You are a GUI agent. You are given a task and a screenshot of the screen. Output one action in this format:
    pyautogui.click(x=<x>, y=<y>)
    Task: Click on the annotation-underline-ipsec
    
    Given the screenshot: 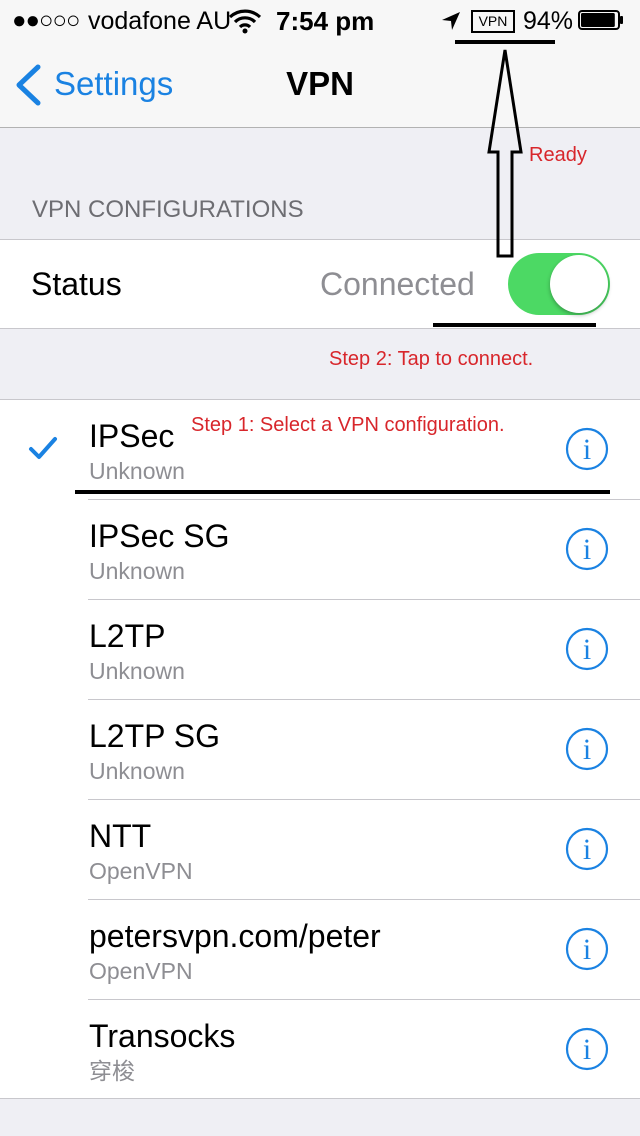 What is the action you would take?
    pyautogui.click(x=342, y=492)
    